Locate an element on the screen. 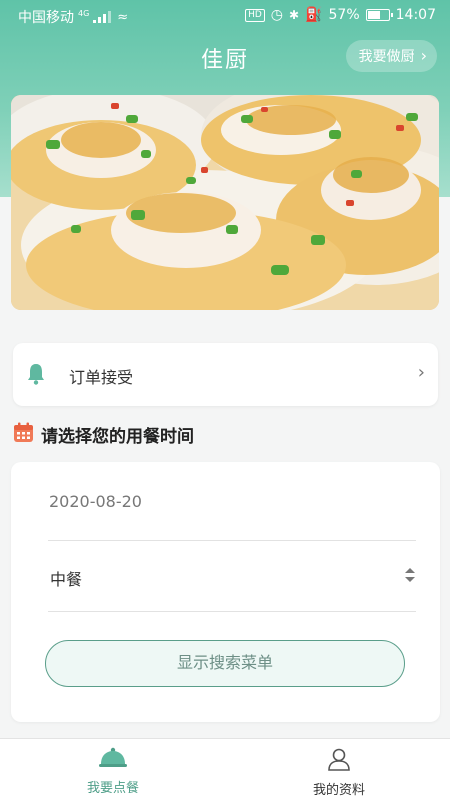  become-cook-button: 我要做厨 › is located at coordinates (391, 56).